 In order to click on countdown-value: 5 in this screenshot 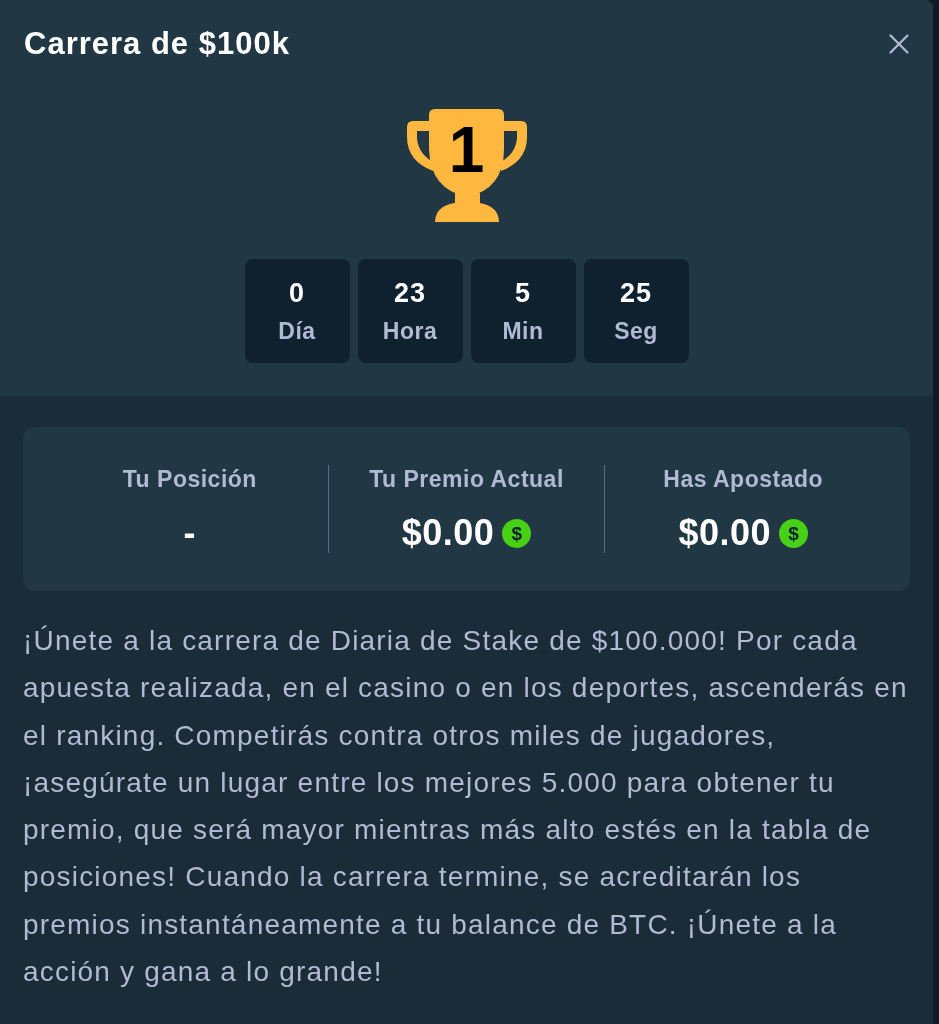, I will do `click(523, 293)`.